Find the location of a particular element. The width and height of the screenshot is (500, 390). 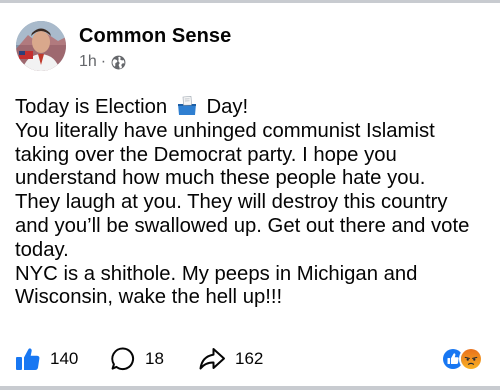

reaction-summary is located at coordinates (462, 359).